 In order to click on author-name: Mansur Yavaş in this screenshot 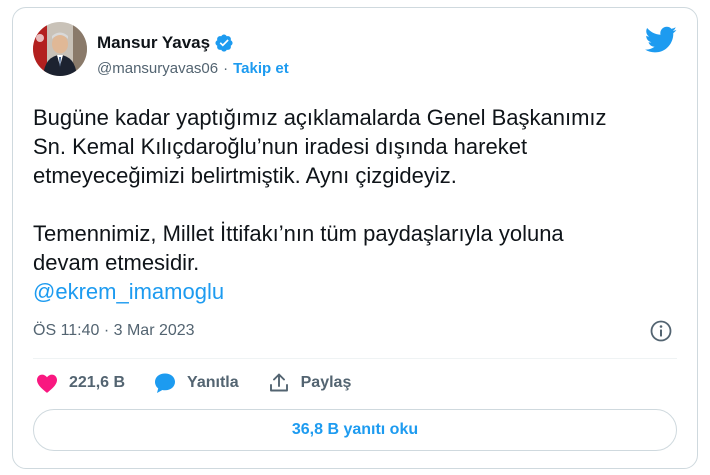, I will do `click(153, 43)`.